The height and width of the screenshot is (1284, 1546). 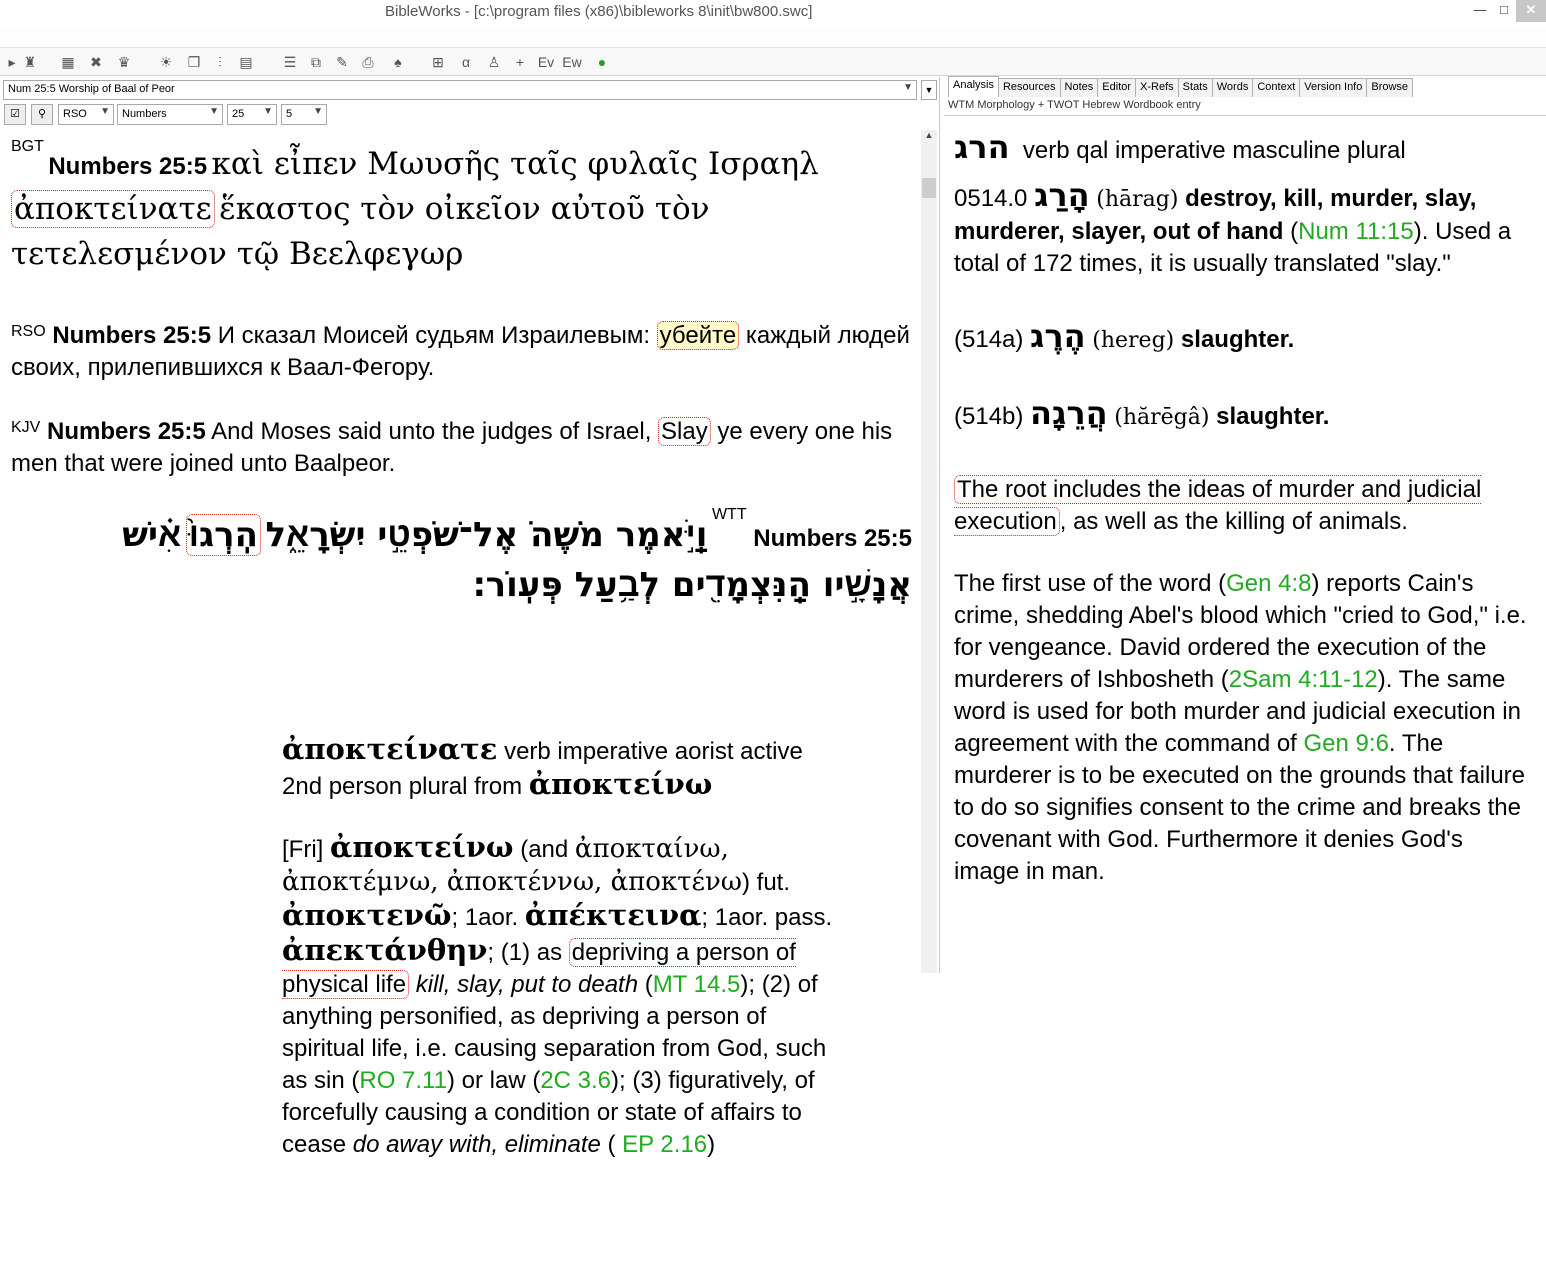 I want to click on version-tag: RSO, so click(x=28, y=331).